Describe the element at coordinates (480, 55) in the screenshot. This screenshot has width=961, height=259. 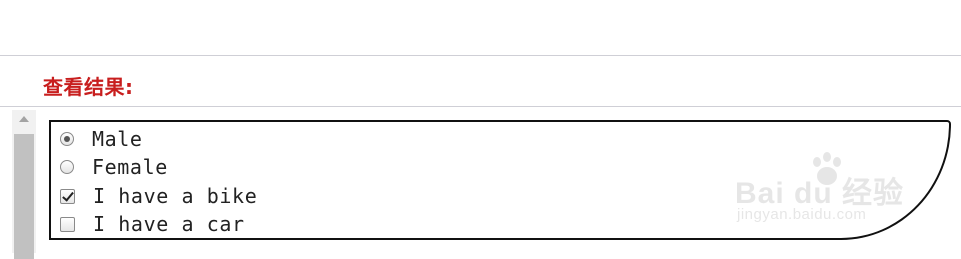
I see `divider-top` at that location.